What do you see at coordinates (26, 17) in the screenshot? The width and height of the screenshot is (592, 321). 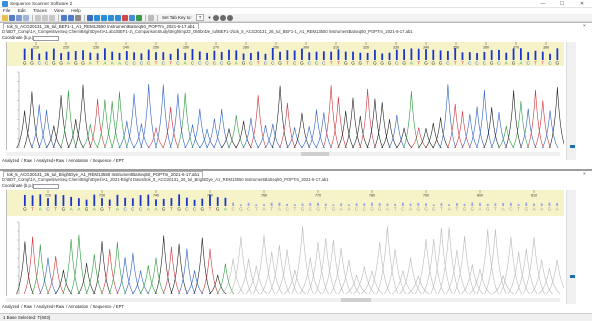 I see `export-icon` at bounding box center [26, 17].